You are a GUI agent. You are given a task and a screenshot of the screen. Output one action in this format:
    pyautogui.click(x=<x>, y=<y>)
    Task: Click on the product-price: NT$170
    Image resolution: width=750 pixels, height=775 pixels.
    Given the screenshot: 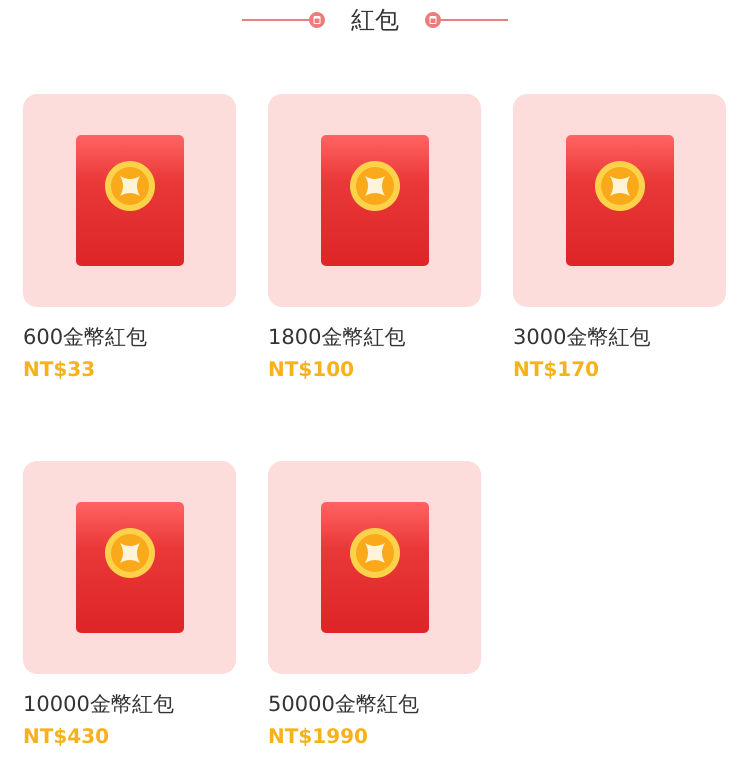 What is the action you would take?
    pyautogui.click(x=556, y=369)
    